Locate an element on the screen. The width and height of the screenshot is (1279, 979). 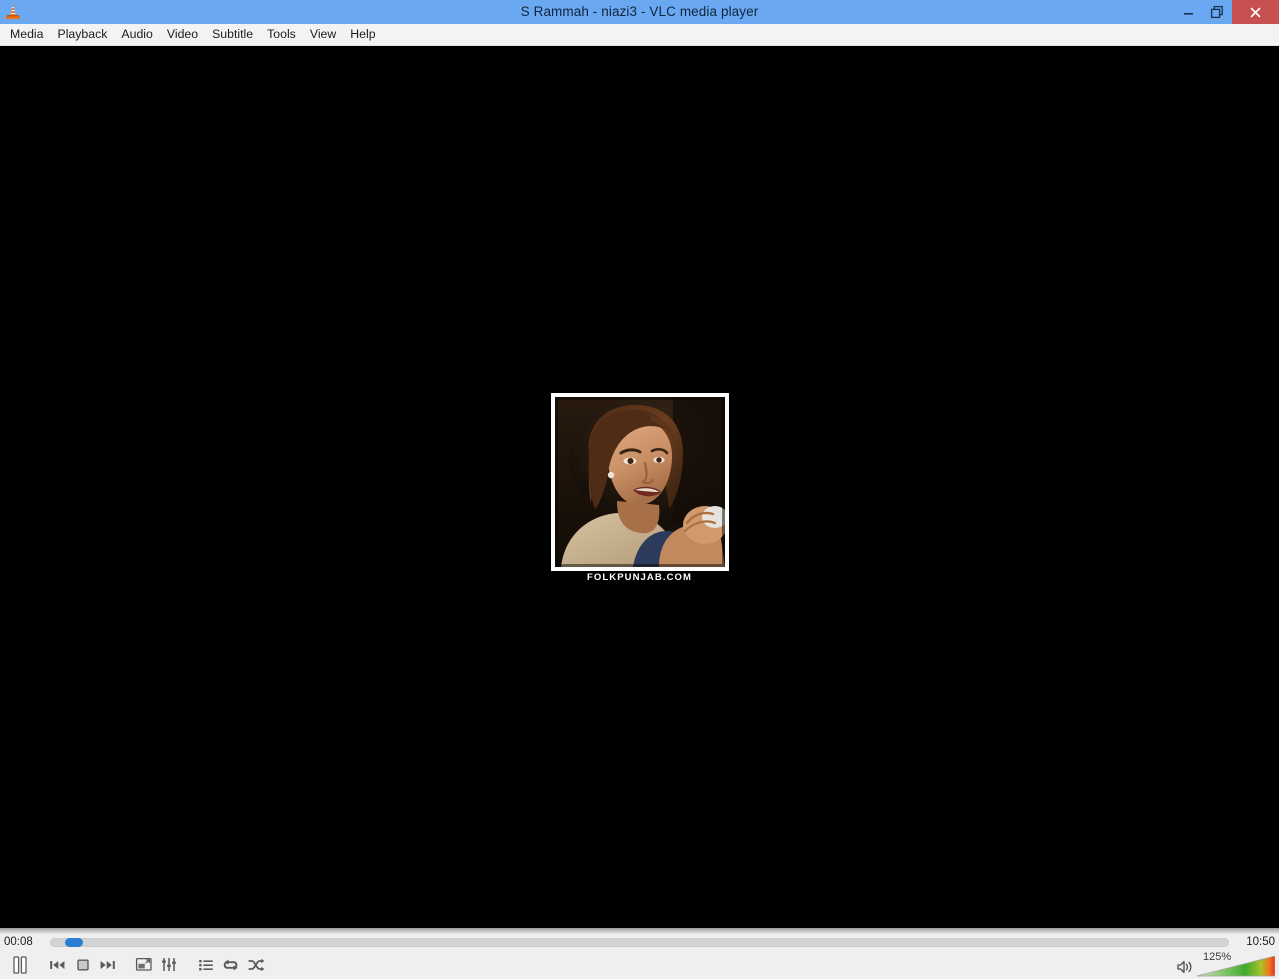
bottom-control-panel: 00:08 10:50 125% is located at coordinates (639, 953).